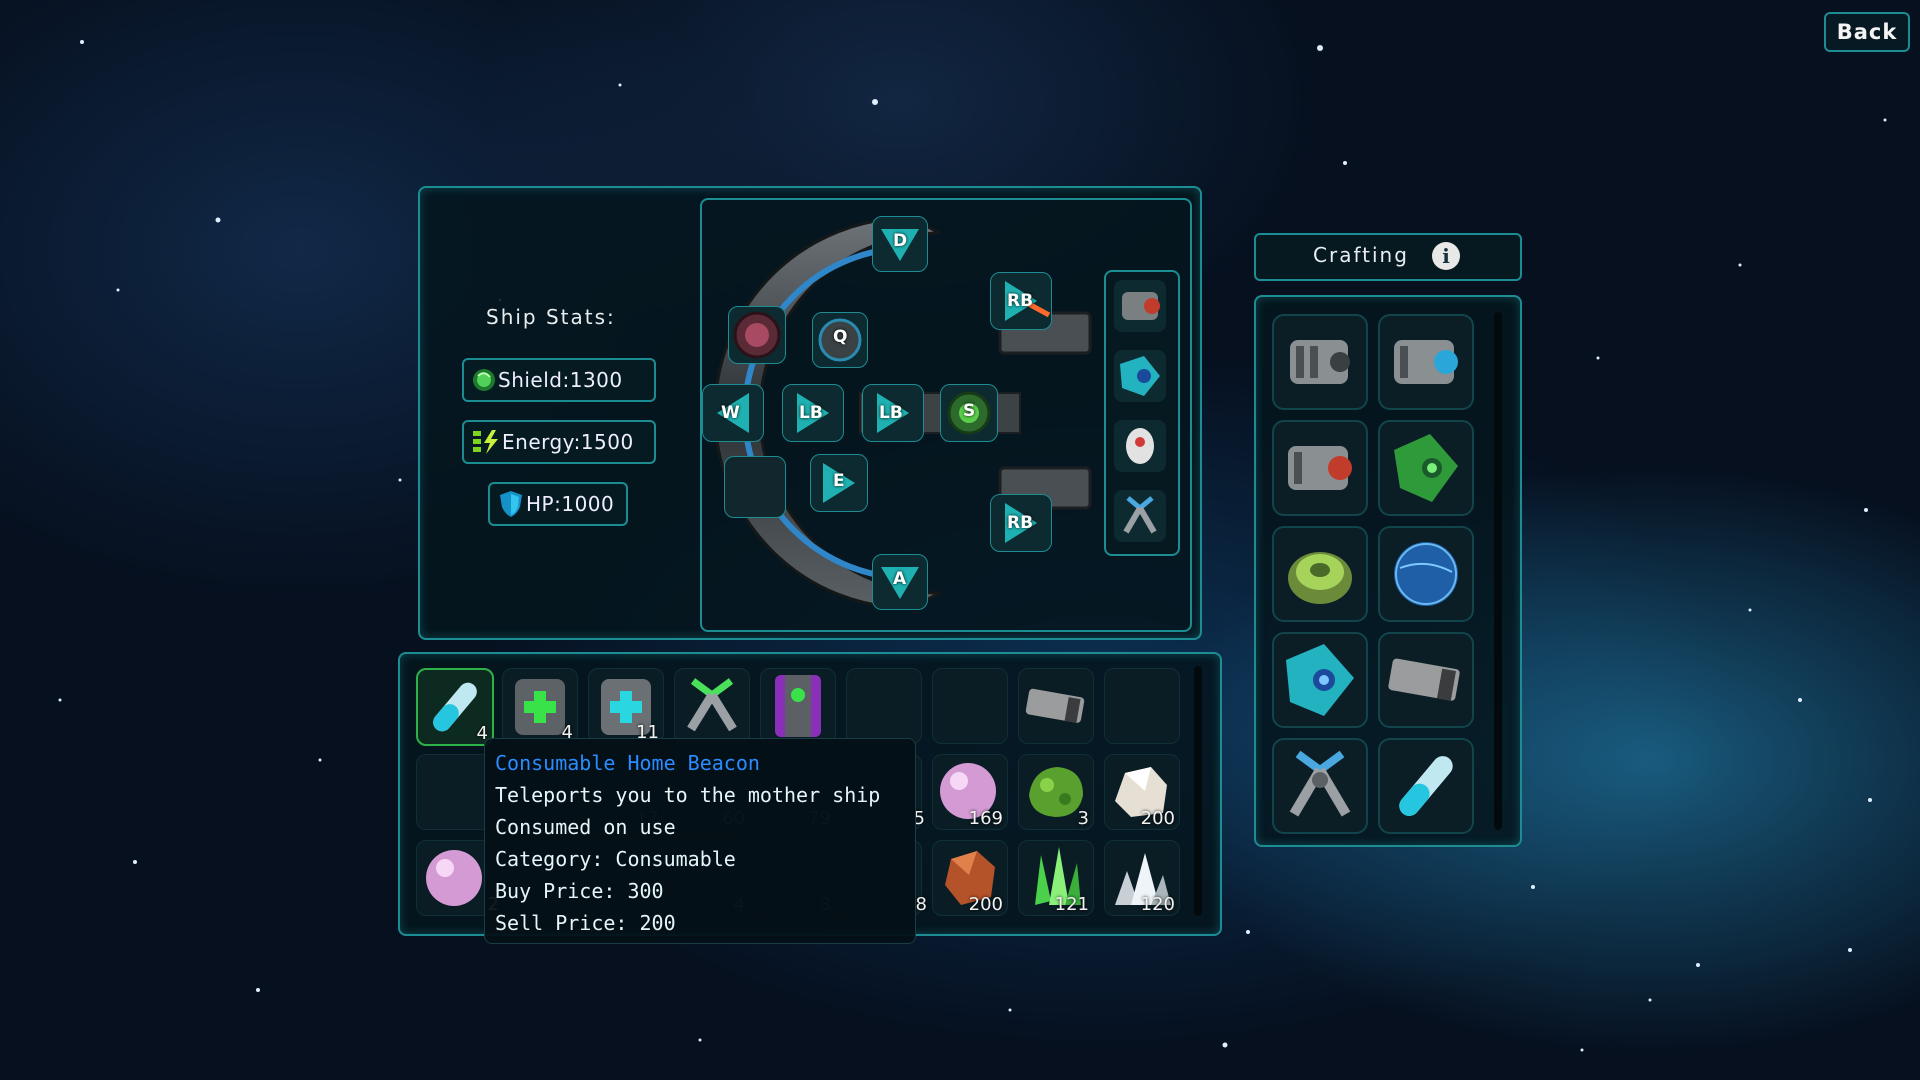 The width and height of the screenshot is (1920, 1080). I want to click on ship-slot-rb-top-label: RB, so click(1020, 301).